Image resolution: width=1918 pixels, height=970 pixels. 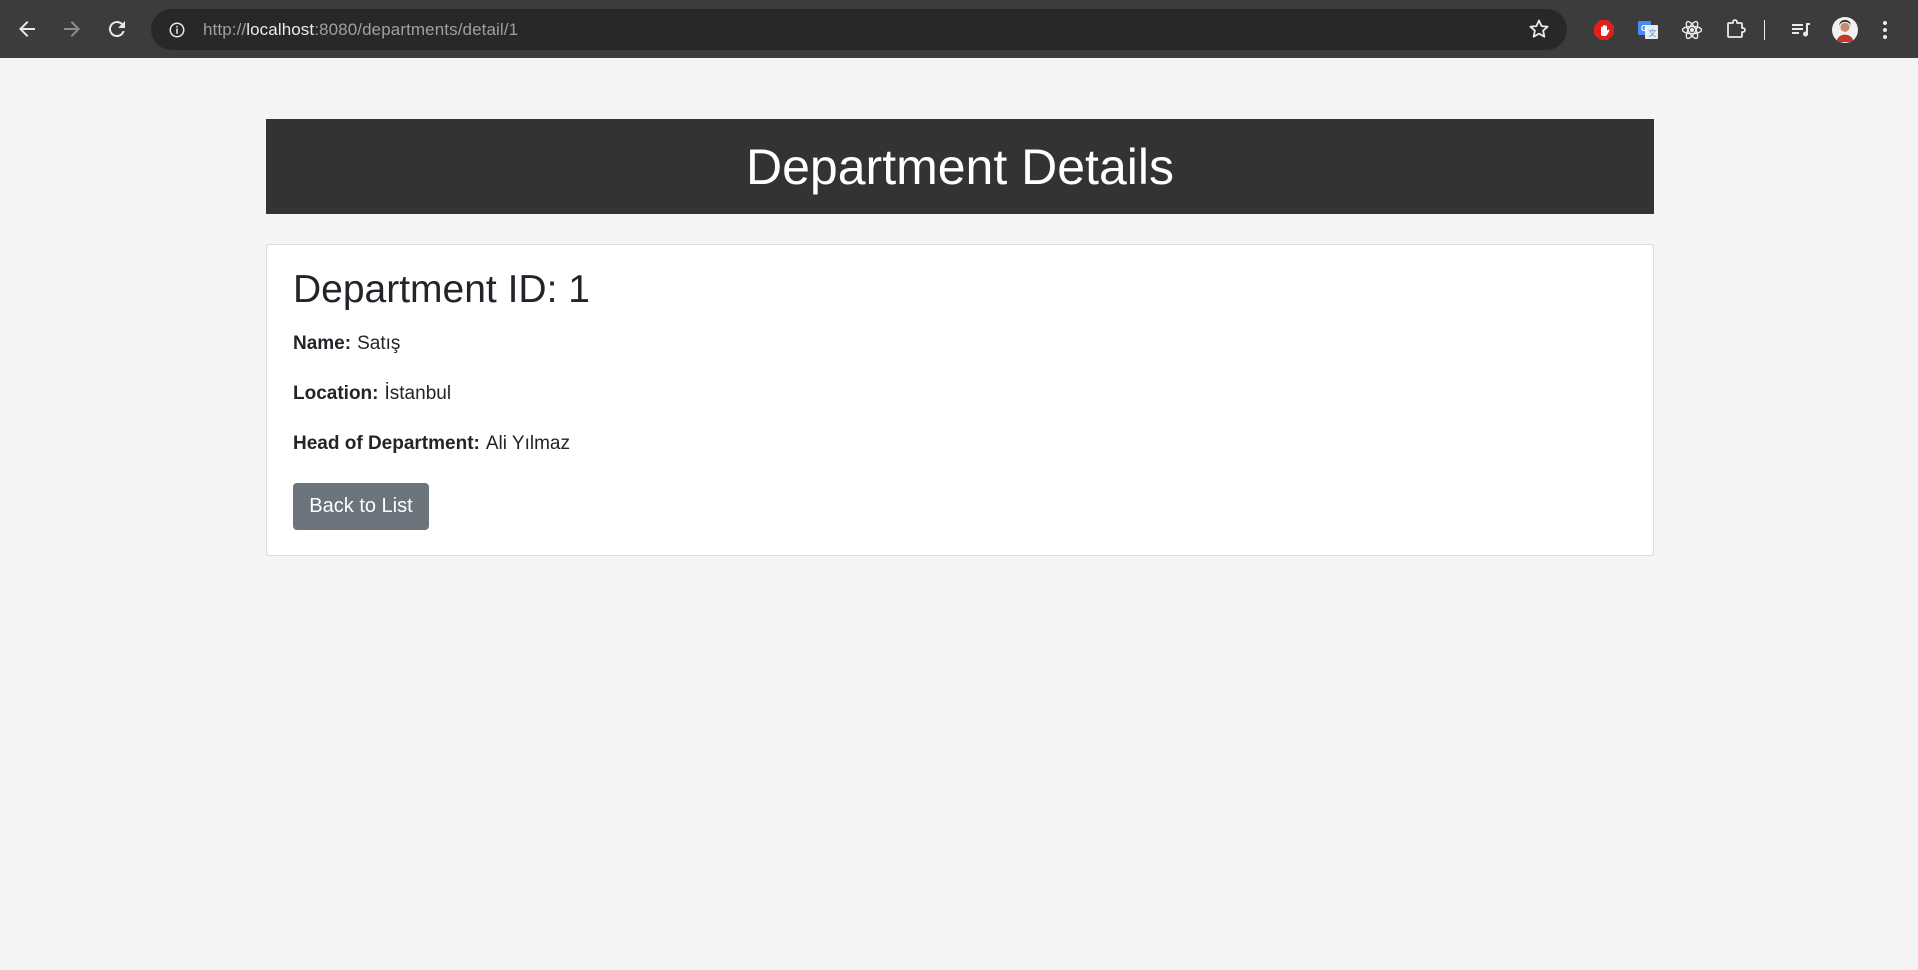 I want to click on extensions-area: G文, so click(x=1742, y=29).